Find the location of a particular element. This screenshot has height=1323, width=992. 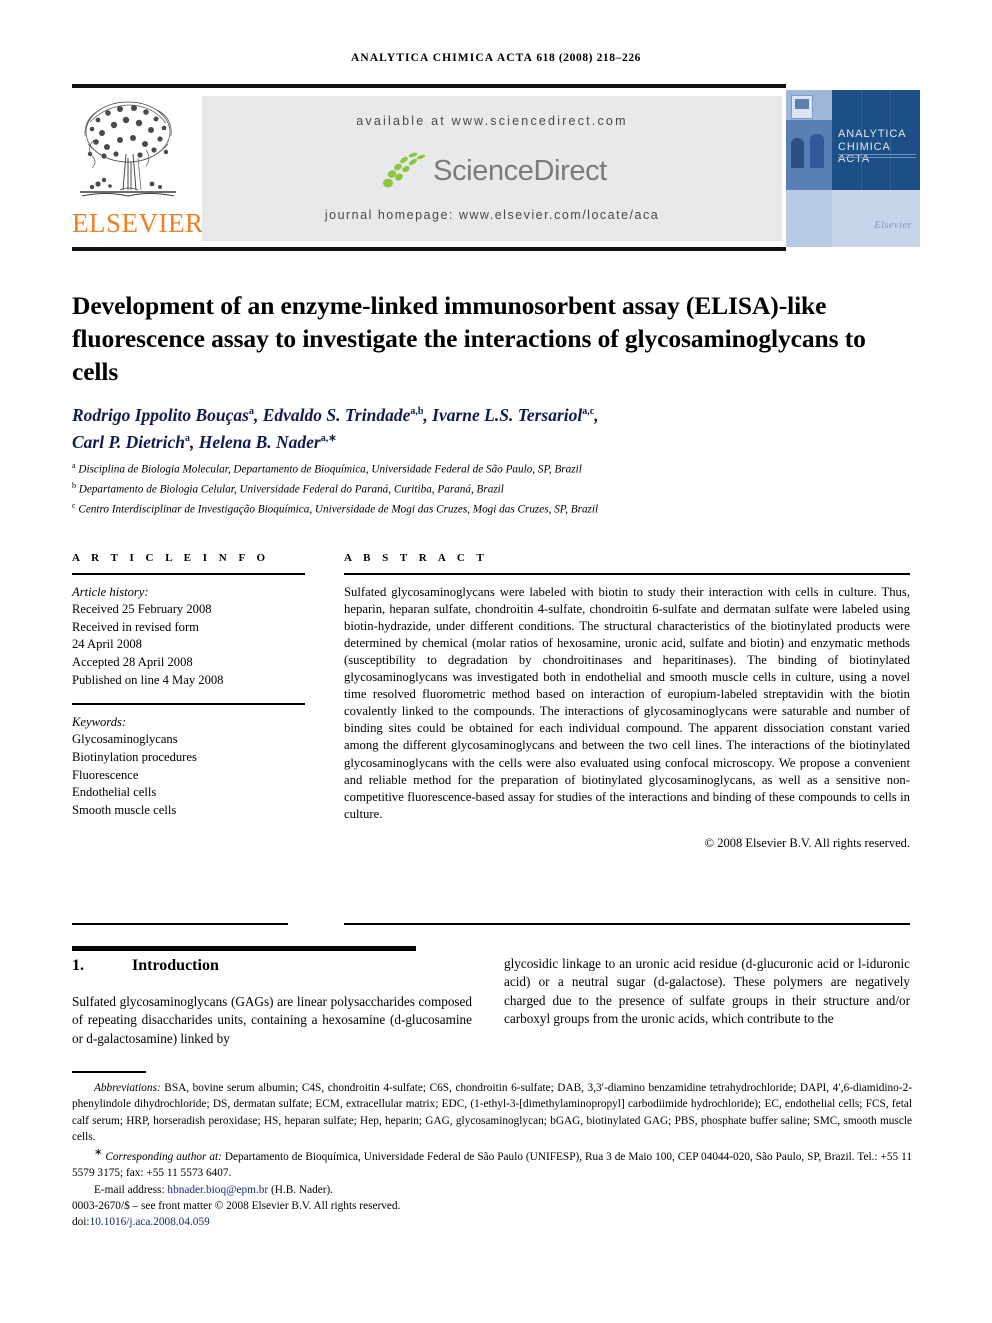

article-history-item: Received in revised form is located at coordinates (135, 626).